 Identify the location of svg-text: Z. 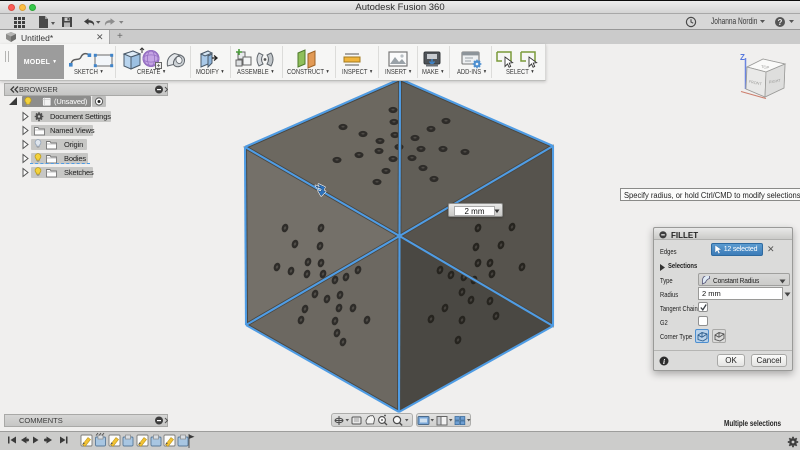
(742, 57).